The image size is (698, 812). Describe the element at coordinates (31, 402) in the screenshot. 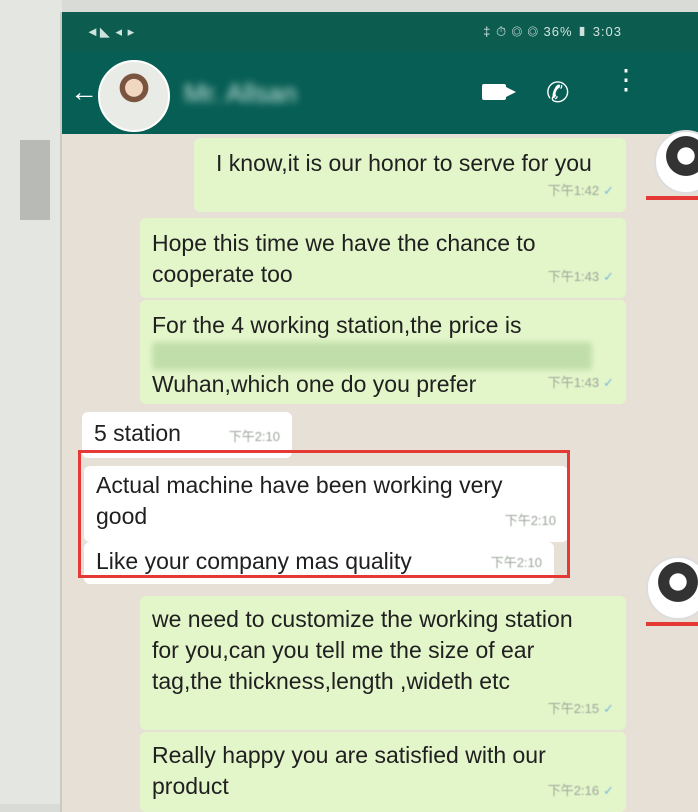

I see `left-margin` at that location.